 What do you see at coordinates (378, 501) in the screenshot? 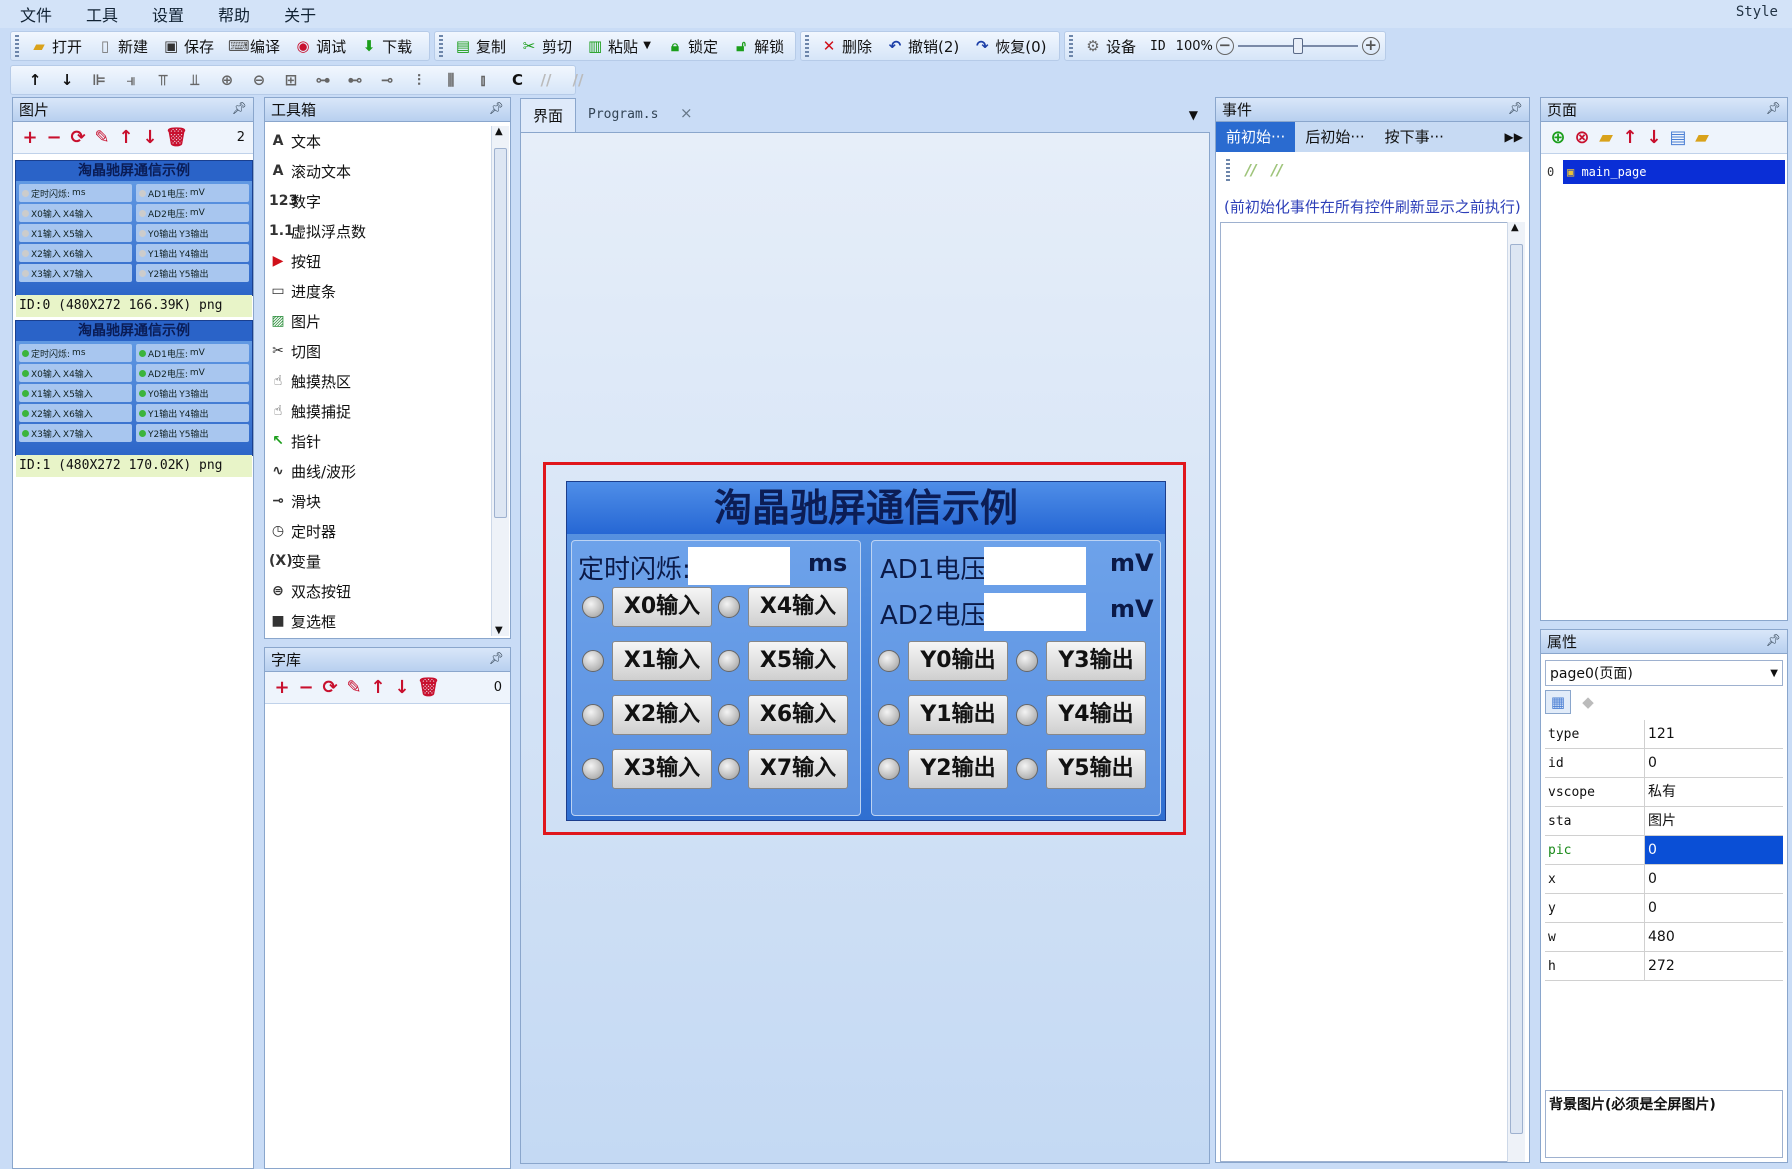
I see `toolbox-item: ⊸ 滑块` at bounding box center [378, 501].